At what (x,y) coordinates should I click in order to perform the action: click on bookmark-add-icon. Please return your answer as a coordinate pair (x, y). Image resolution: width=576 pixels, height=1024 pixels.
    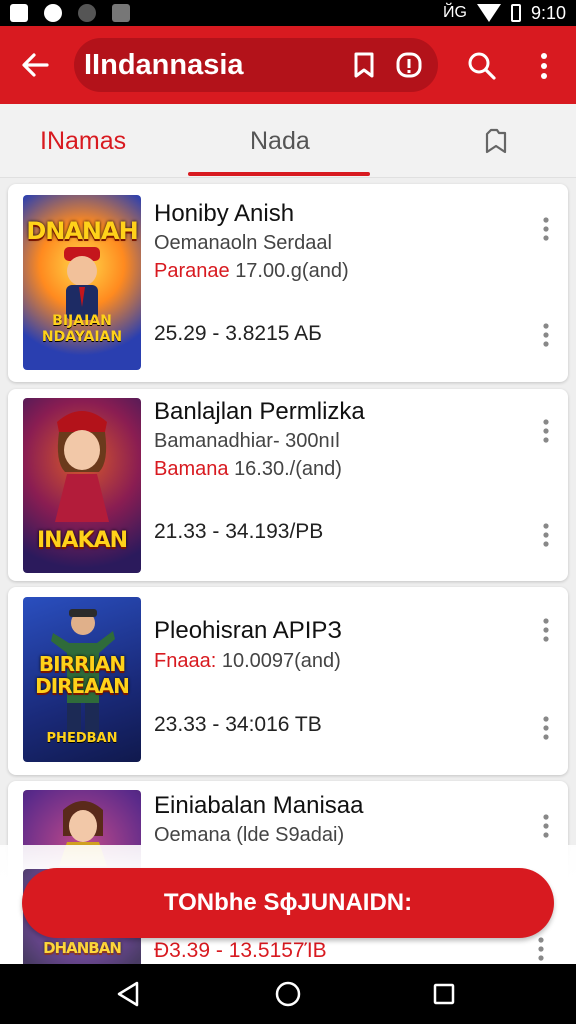
    Looking at the image, I should click on (496, 141).